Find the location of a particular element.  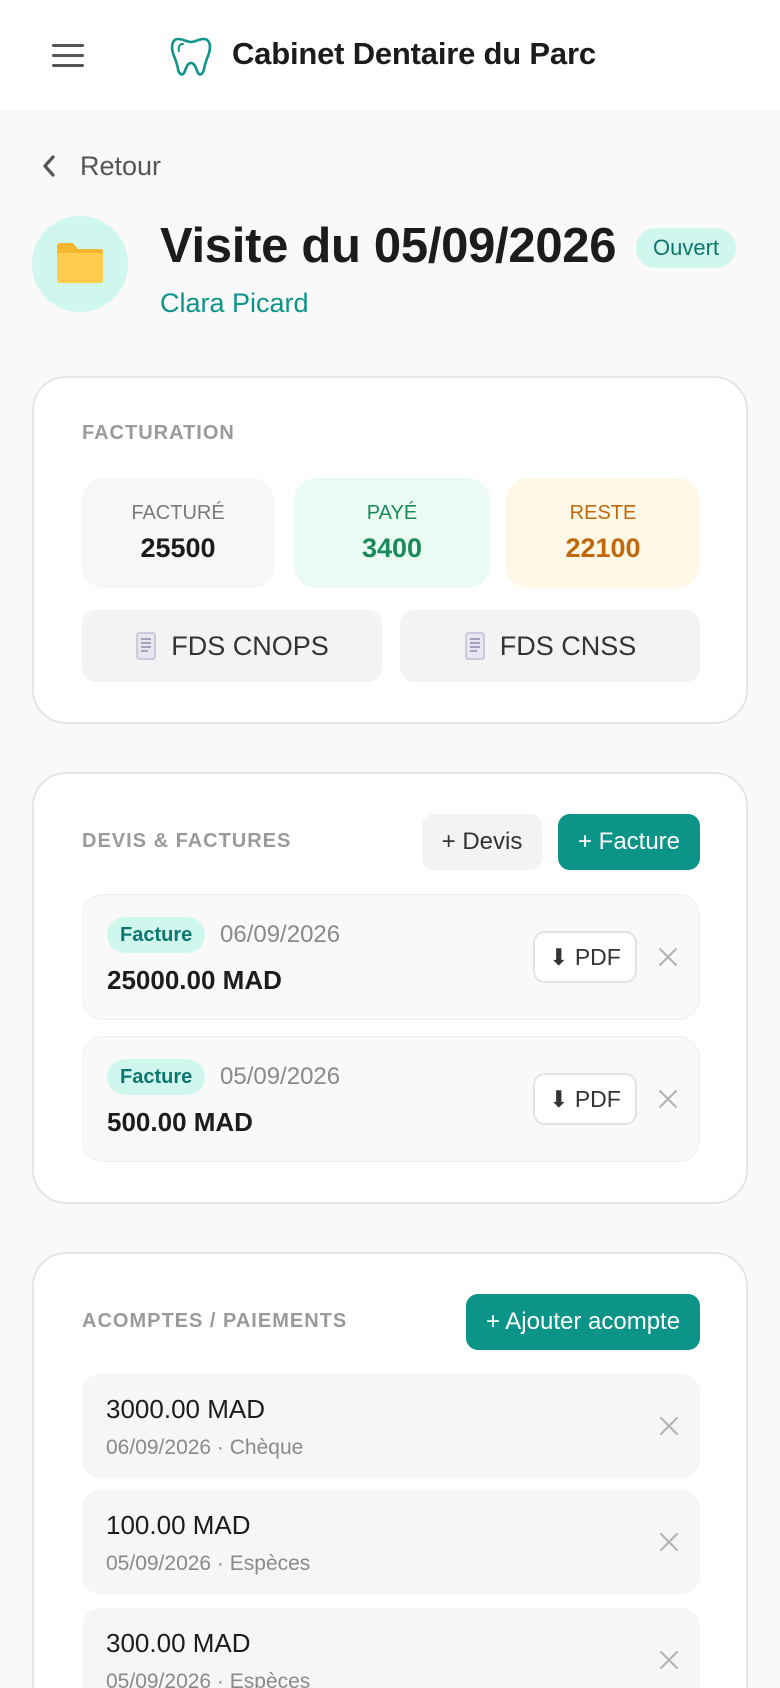

billed-value: 25500 is located at coordinates (178, 548).